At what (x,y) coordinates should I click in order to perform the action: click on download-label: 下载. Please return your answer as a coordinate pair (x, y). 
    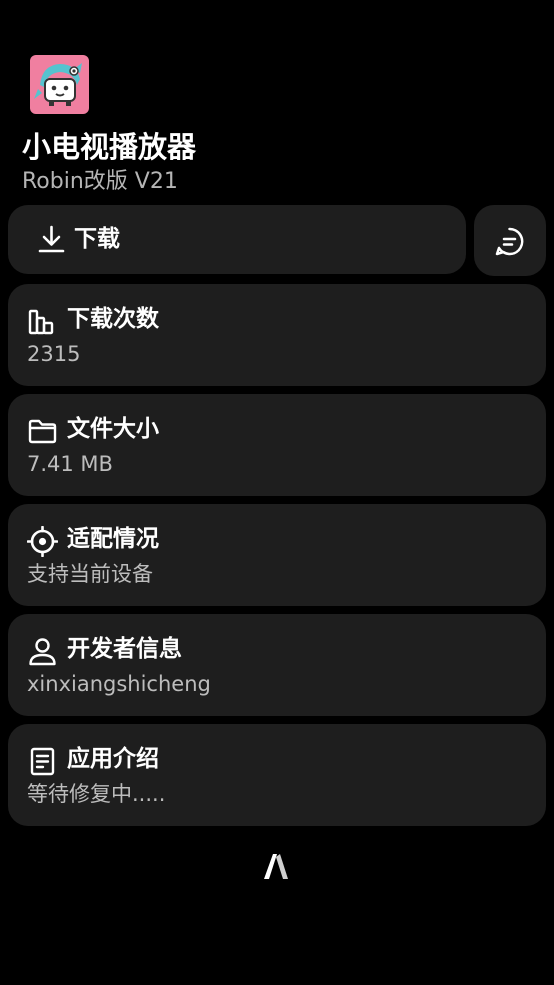
    Looking at the image, I should click on (97, 239).